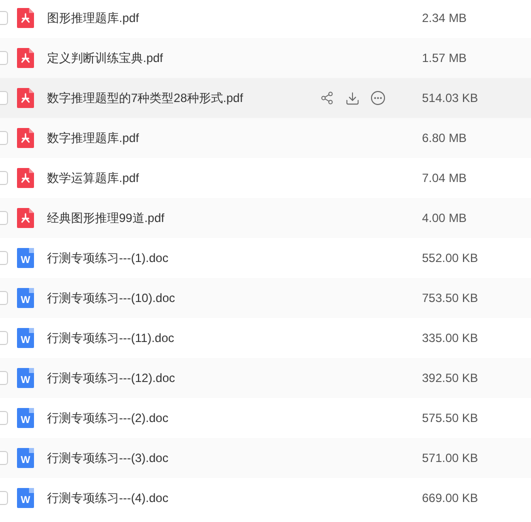 Image resolution: width=531 pixels, height=522 pixels. I want to click on file-size: 335.00 KB, so click(450, 338).